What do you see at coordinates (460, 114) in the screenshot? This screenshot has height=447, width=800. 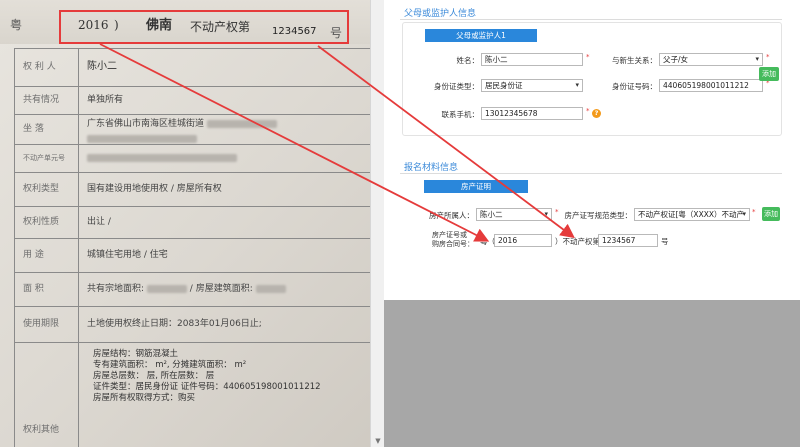 I see `phone-label: 联系手机：` at bounding box center [460, 114].